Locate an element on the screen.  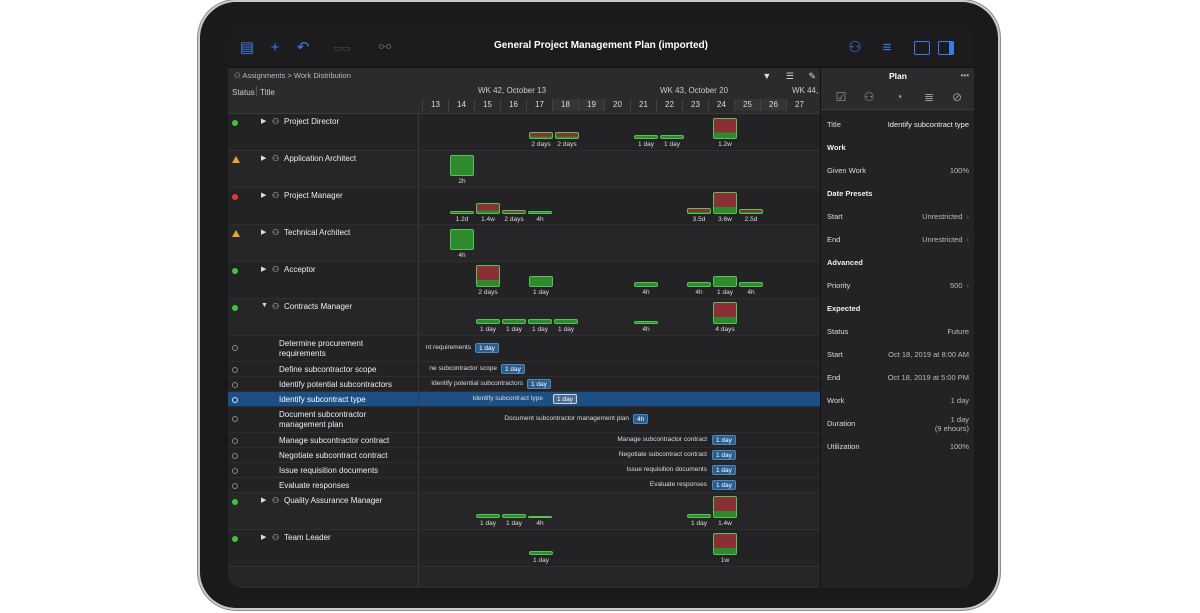
task-bar: 4h is located at coordinates (641, 419).